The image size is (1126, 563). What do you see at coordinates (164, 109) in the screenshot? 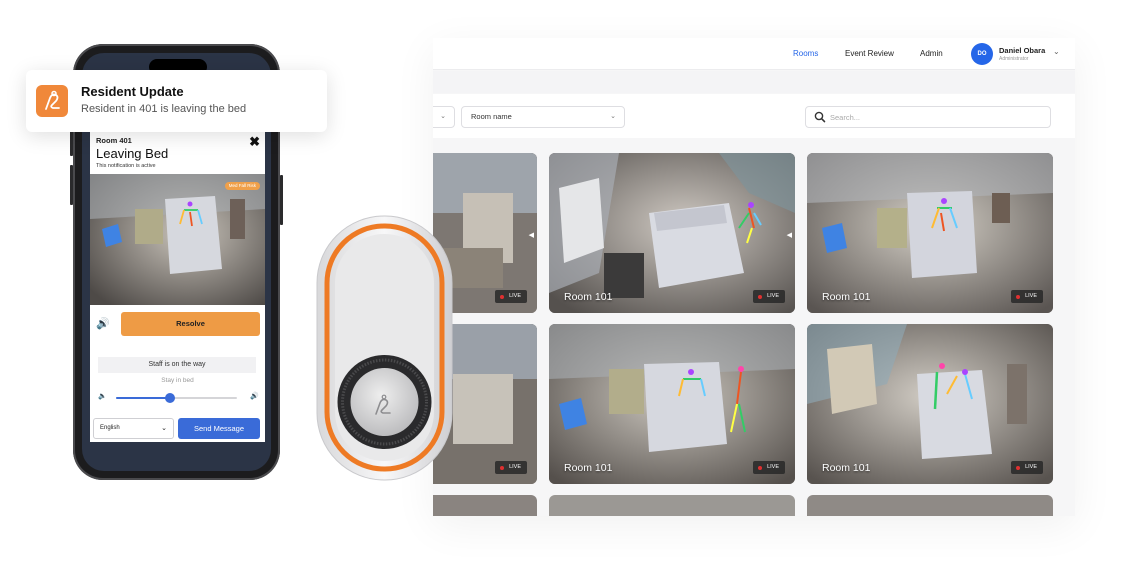
I see `notification-body: Resident in 401 is leaving the bed` at bounding box center [164, 109].